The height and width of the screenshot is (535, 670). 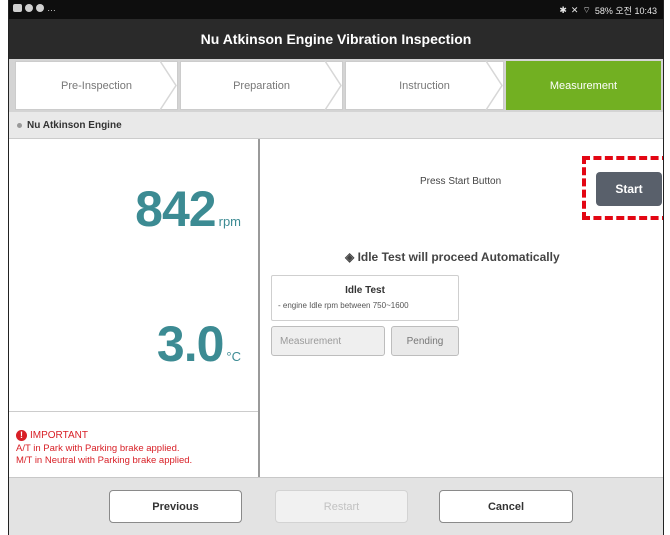 What do you see at coordinates (461, 181) in the screenshot?
I see `press-start-instruction: Press Start Button` at bounding box center [461, 181].